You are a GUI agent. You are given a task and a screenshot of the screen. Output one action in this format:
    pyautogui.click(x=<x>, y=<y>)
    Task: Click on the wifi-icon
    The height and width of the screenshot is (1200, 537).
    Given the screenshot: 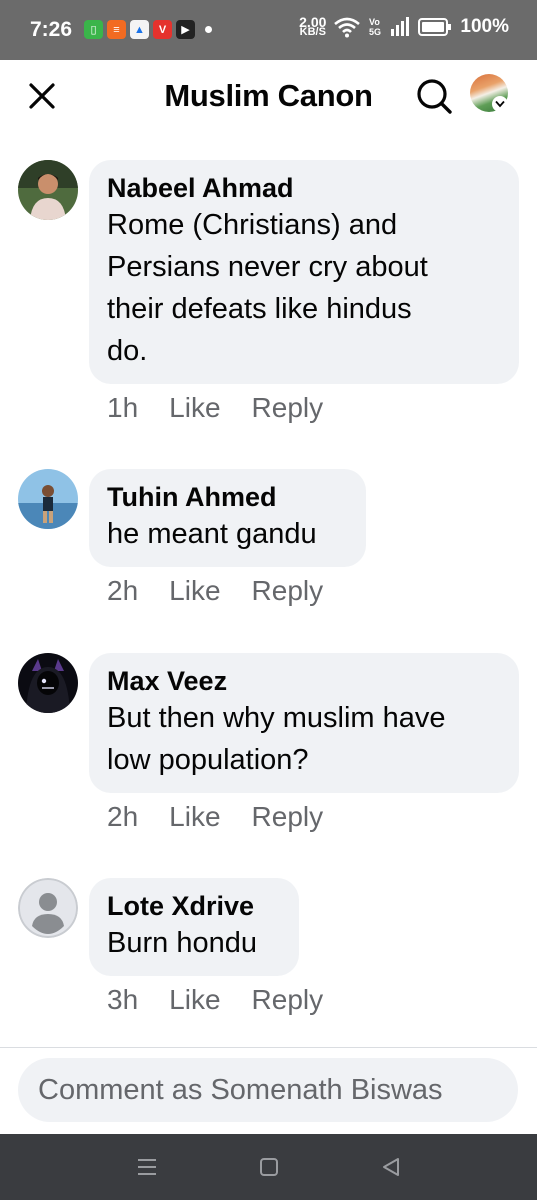 What is the action you would take?
    pyautogui.click(x=347, y=27)
    